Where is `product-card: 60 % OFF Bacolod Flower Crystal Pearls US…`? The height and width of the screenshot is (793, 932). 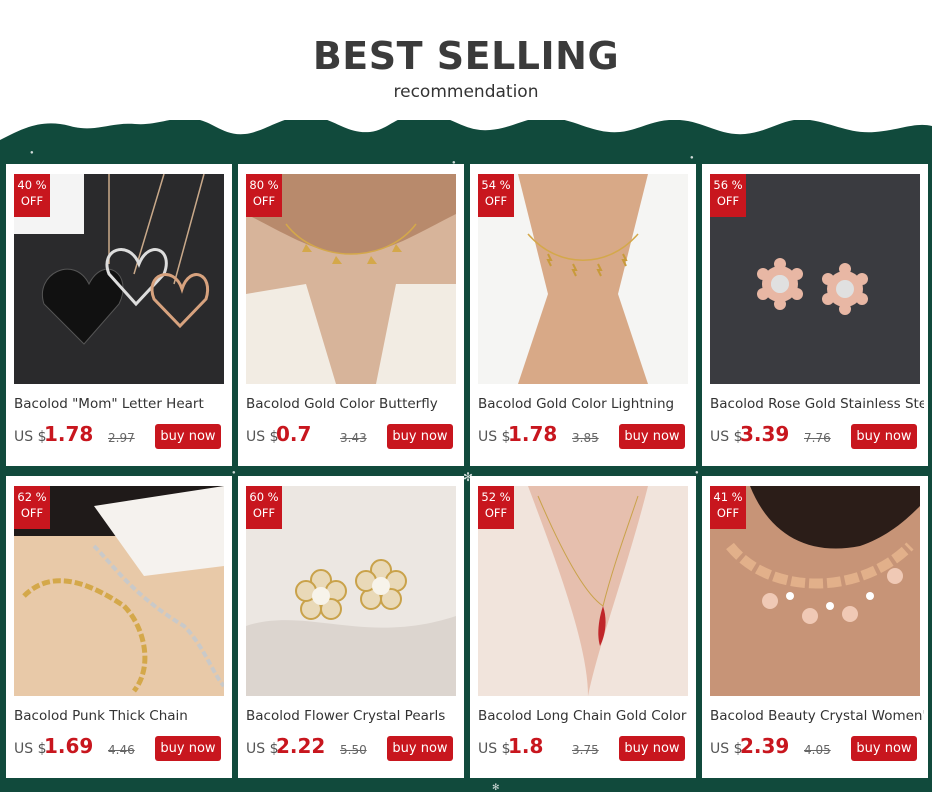
product-card: 60 % OFF Bacolod Flower Crystal Pearls US… is located at coordinates (351, 627).